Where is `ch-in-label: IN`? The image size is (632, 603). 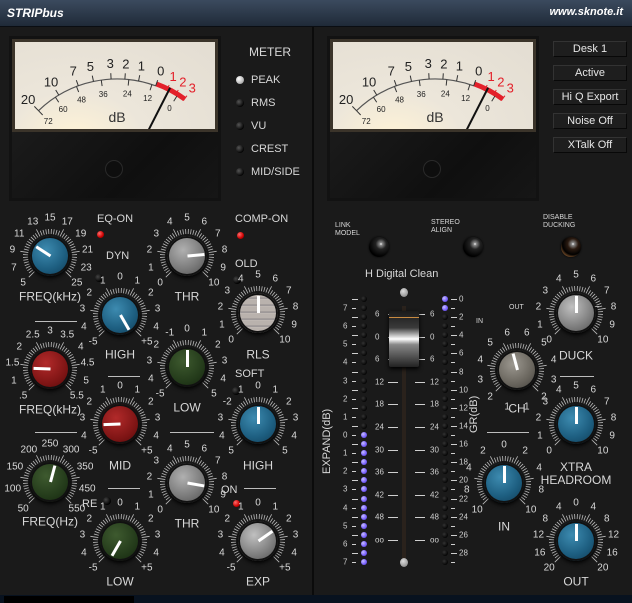 ch-in-label: IN is located at coordinates (479, 321).